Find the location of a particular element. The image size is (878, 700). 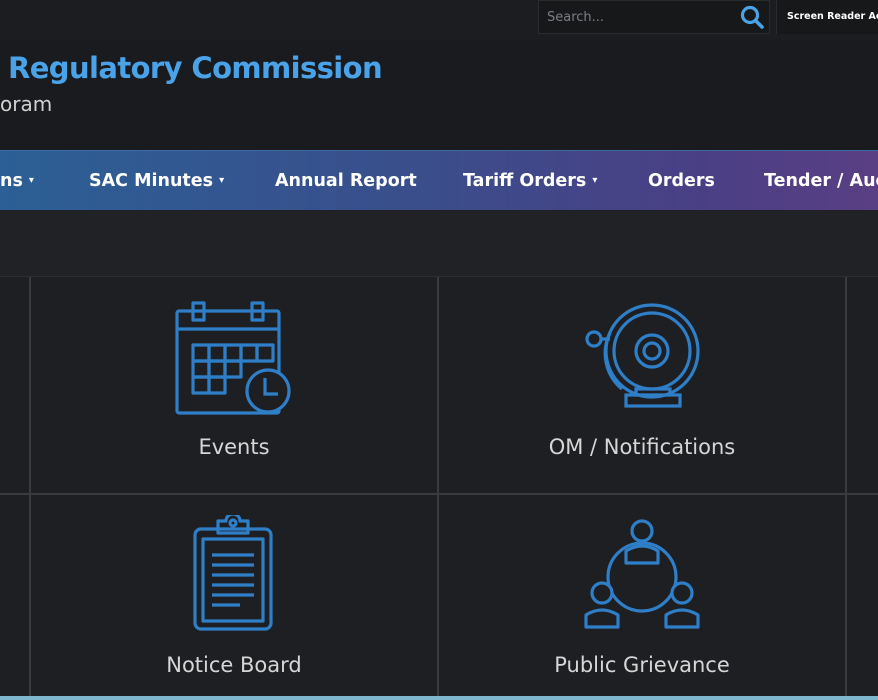

search-icon is located at coordinates (752, 17).